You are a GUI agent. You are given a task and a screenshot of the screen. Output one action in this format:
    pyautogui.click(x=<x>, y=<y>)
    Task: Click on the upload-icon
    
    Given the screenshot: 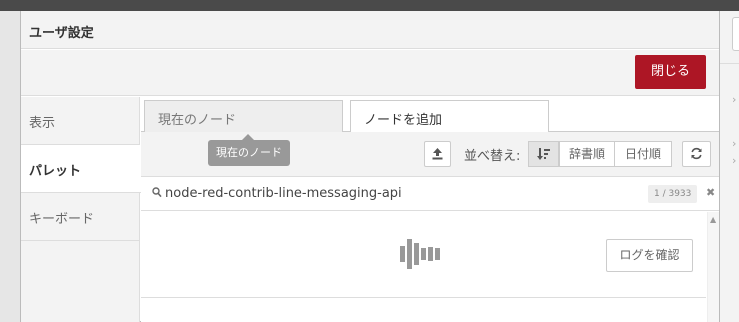 What is the action you would take?
    pyautogui.click(x=437, y=154)
    